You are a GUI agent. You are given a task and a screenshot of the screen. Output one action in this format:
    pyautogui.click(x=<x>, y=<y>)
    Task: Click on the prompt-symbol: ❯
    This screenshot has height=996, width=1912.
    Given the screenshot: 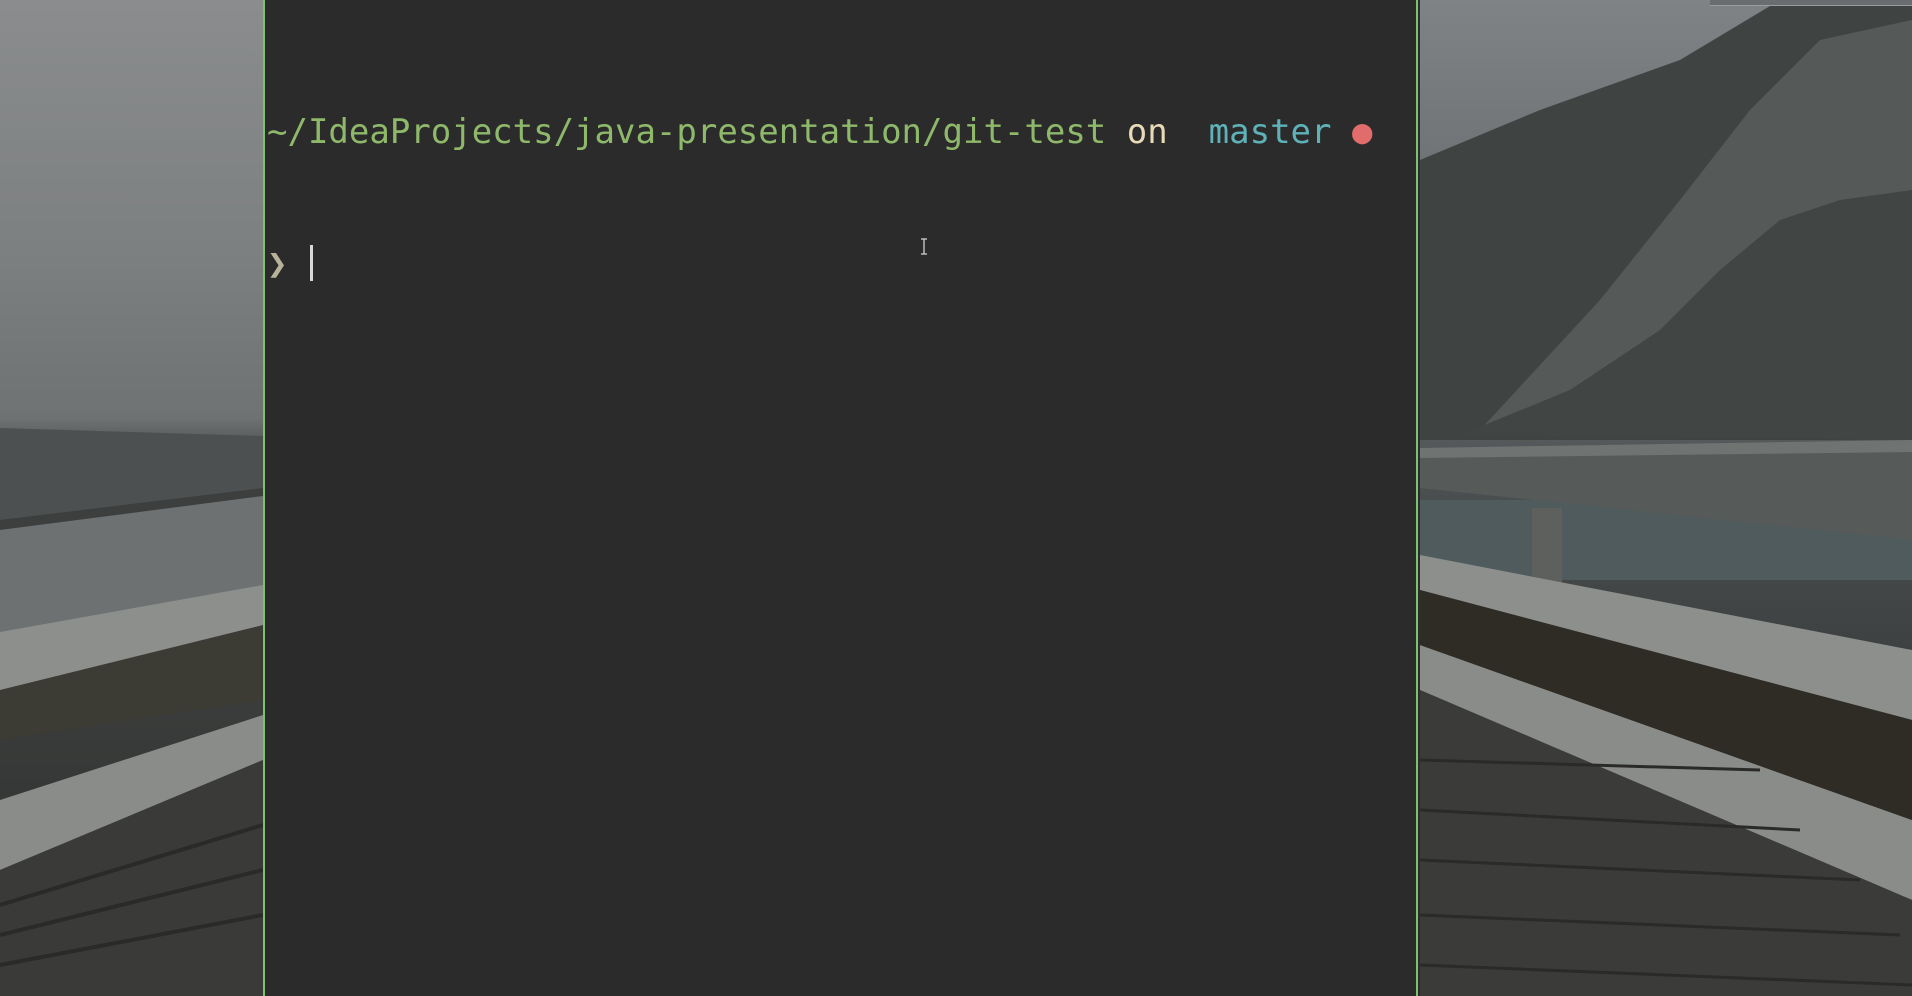 What is the action you would take?
    pyautogui.click(x=277, y=264)
    